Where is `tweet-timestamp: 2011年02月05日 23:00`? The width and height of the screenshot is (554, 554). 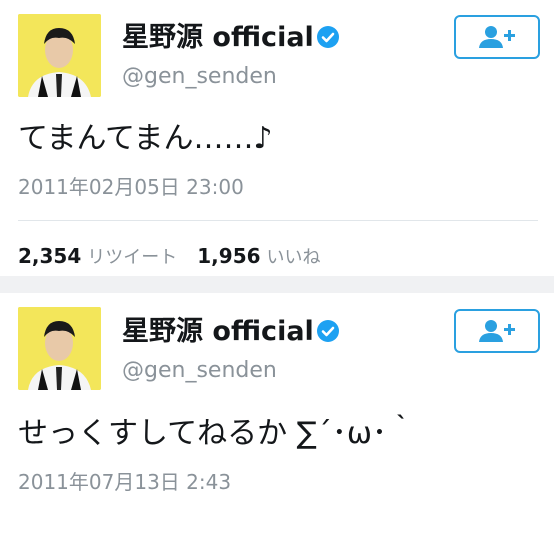 tweet-timestamp: 2011年02月05日 23:00 is located at coordinates (131, 187).